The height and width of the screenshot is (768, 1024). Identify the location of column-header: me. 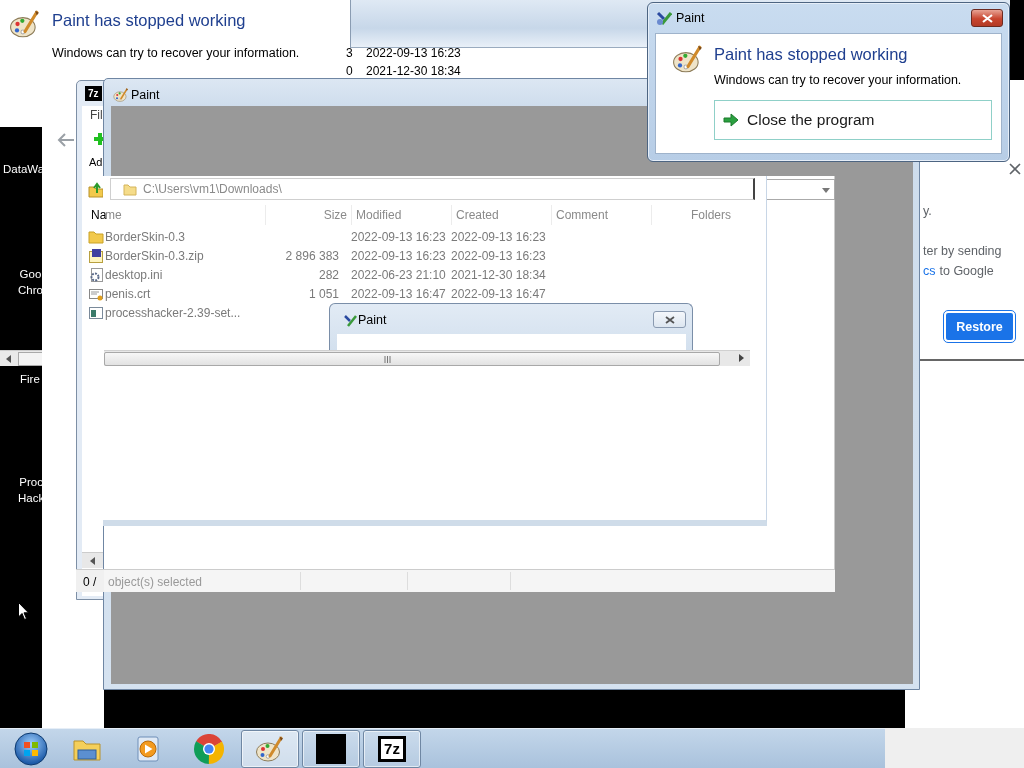
(185, 215).